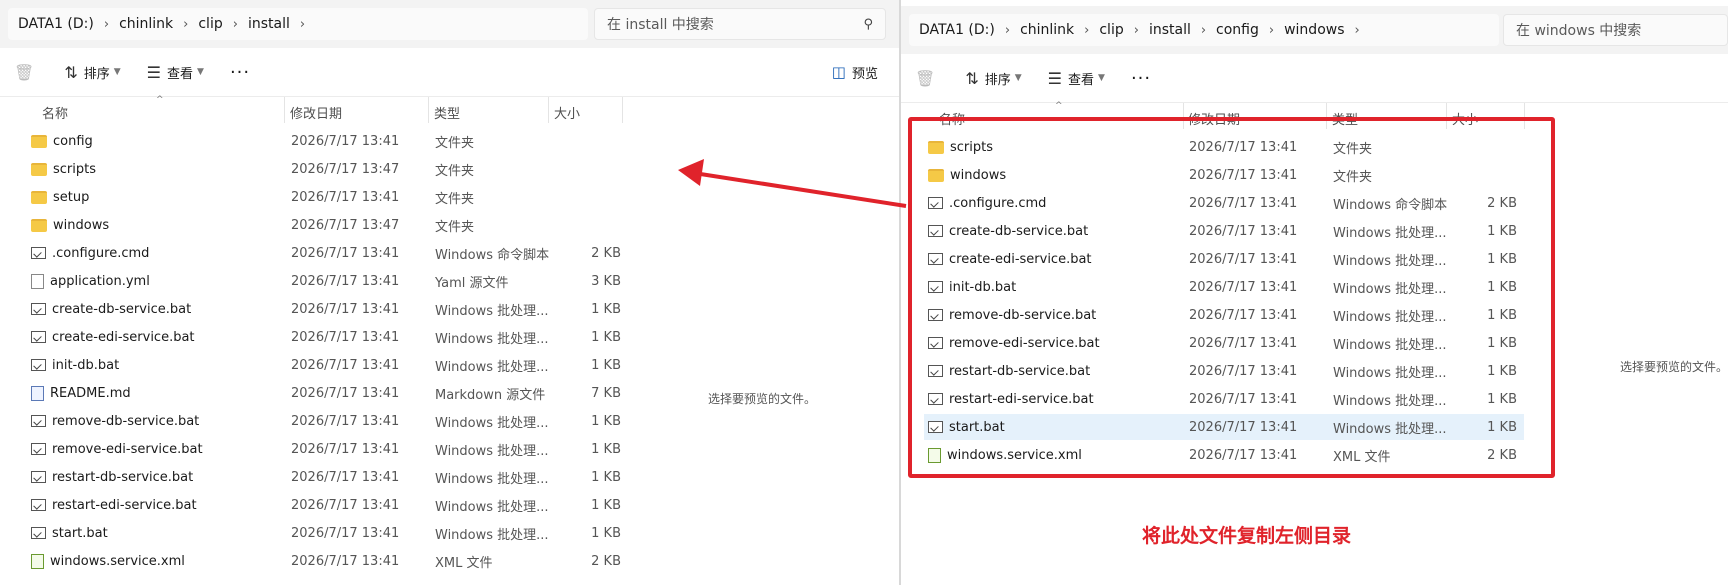 The width and height of the screenshot is (1728, 585). I want to click on arrow-head, so click(691, 172).